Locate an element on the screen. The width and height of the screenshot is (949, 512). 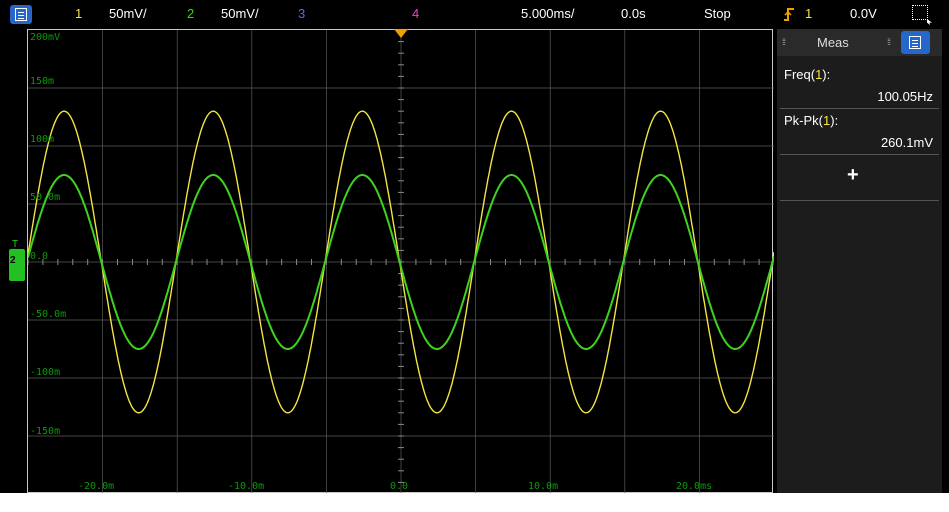
x-label-20ms: 20.0ms is located at coordinates (694, 486).